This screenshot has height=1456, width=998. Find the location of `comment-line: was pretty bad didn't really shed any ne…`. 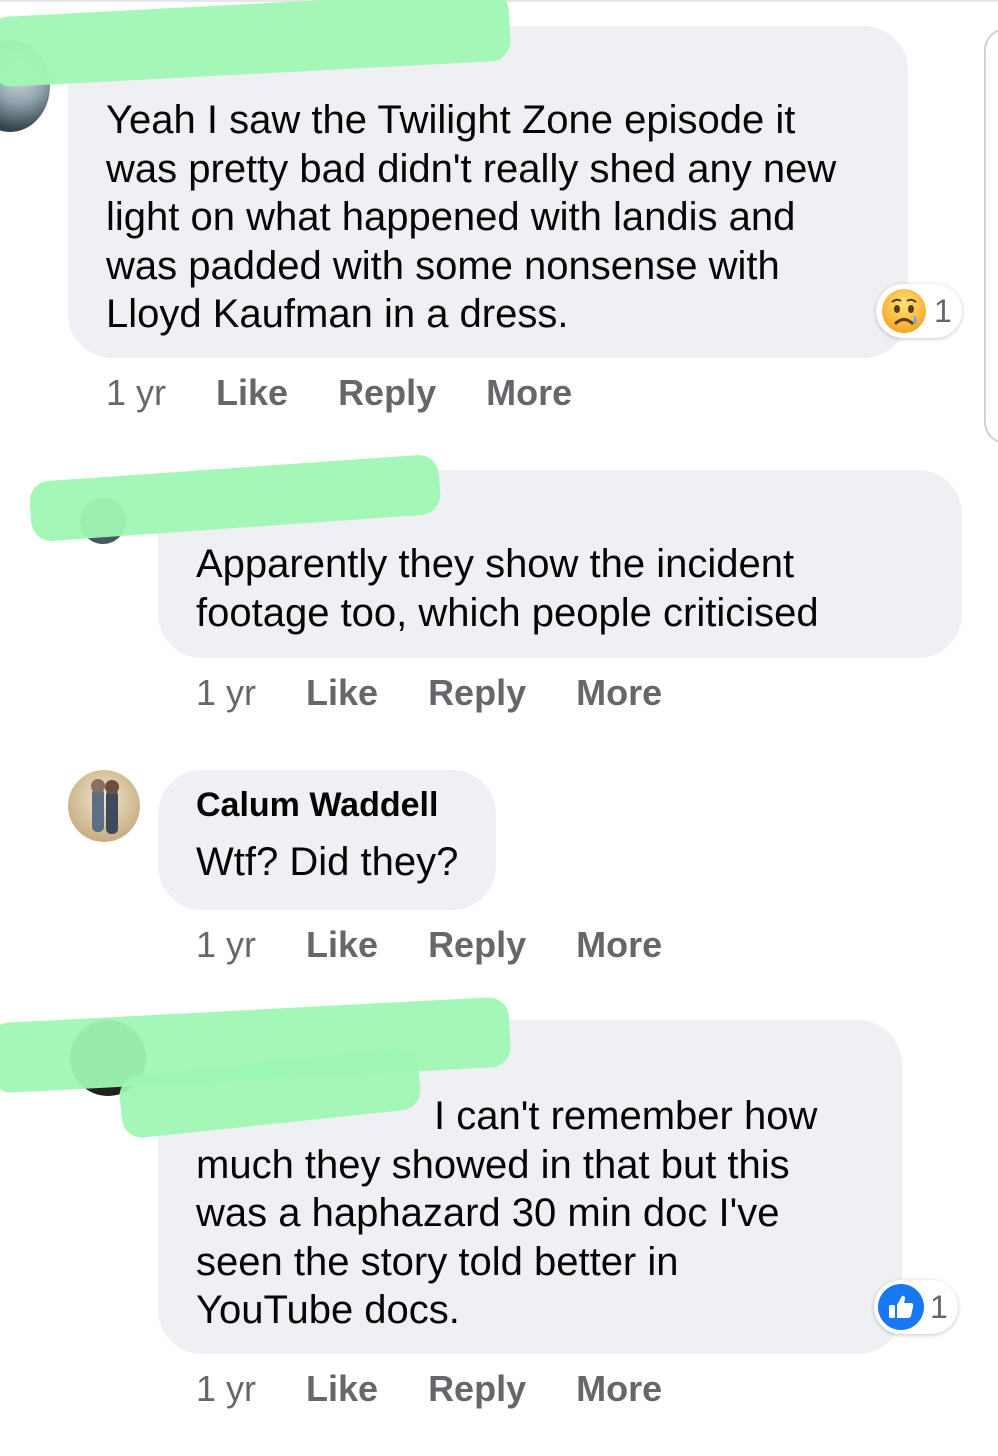

comment-line: was pretty bad didn't really shed any ne… is located at coordinates (471, 168).